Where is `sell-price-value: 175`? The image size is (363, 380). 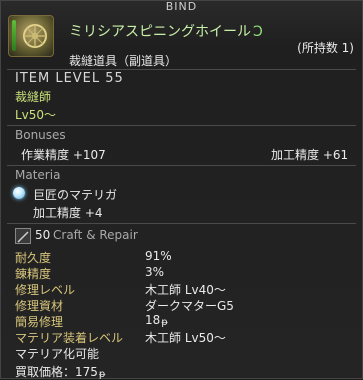 sell-price-value: 175 is located at coordinates (86, 372).